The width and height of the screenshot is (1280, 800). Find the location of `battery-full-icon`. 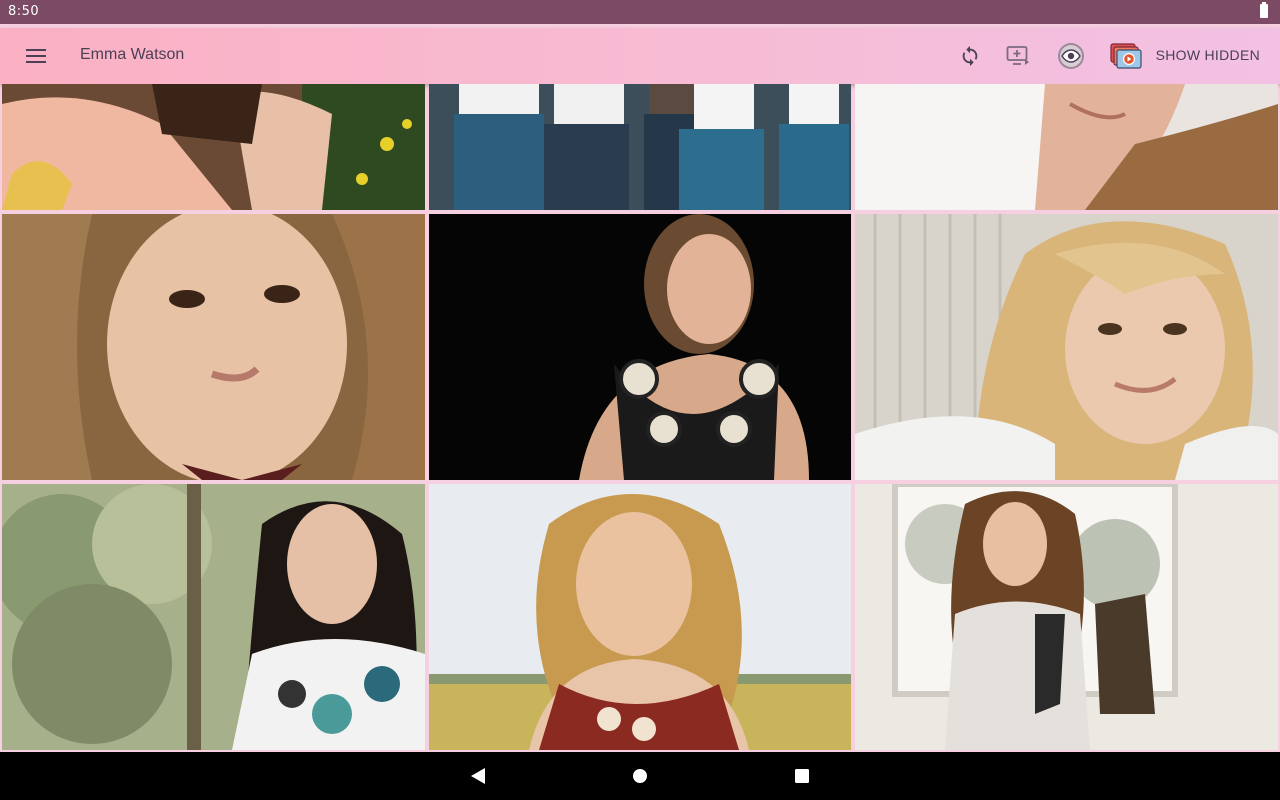

battery-full-icon is located at coordinates (1264, 10).